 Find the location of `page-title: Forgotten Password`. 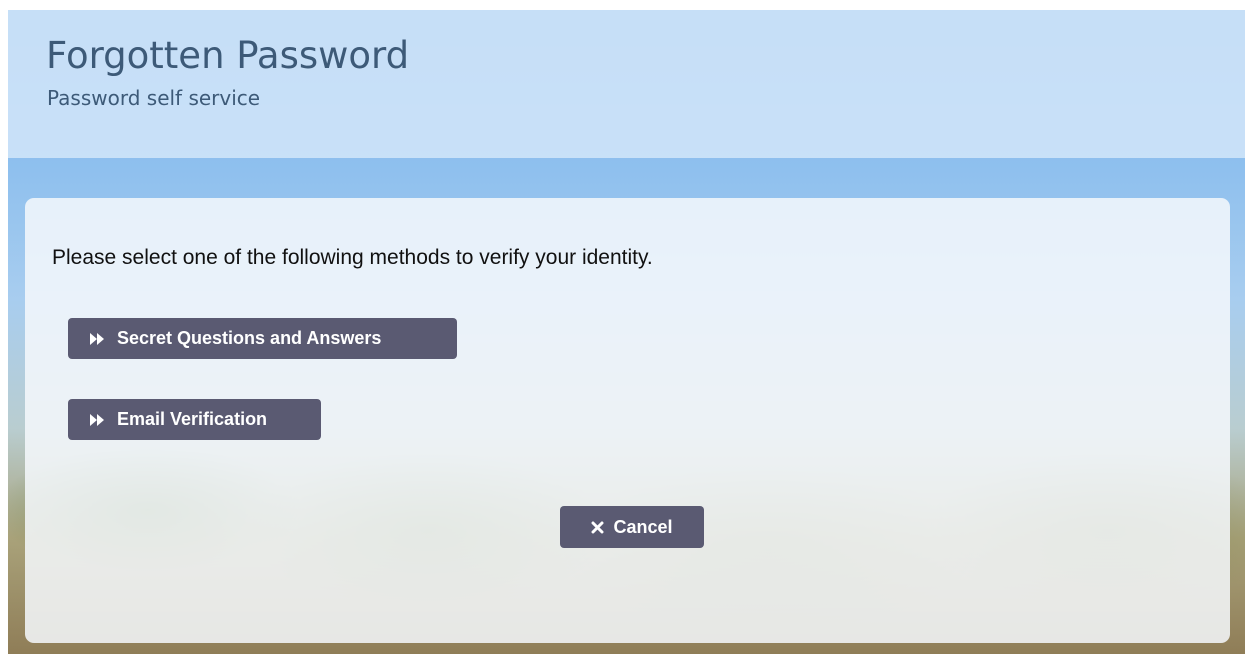

page-title: Forgotten Password is located at coordinates (228, 55).